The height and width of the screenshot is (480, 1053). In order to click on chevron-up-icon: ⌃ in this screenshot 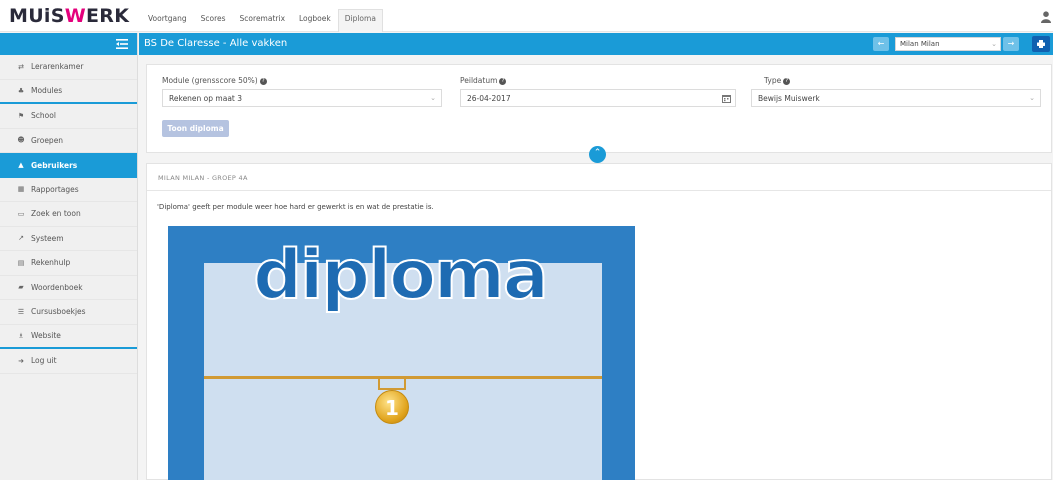, I will do `click(597, 153)`.